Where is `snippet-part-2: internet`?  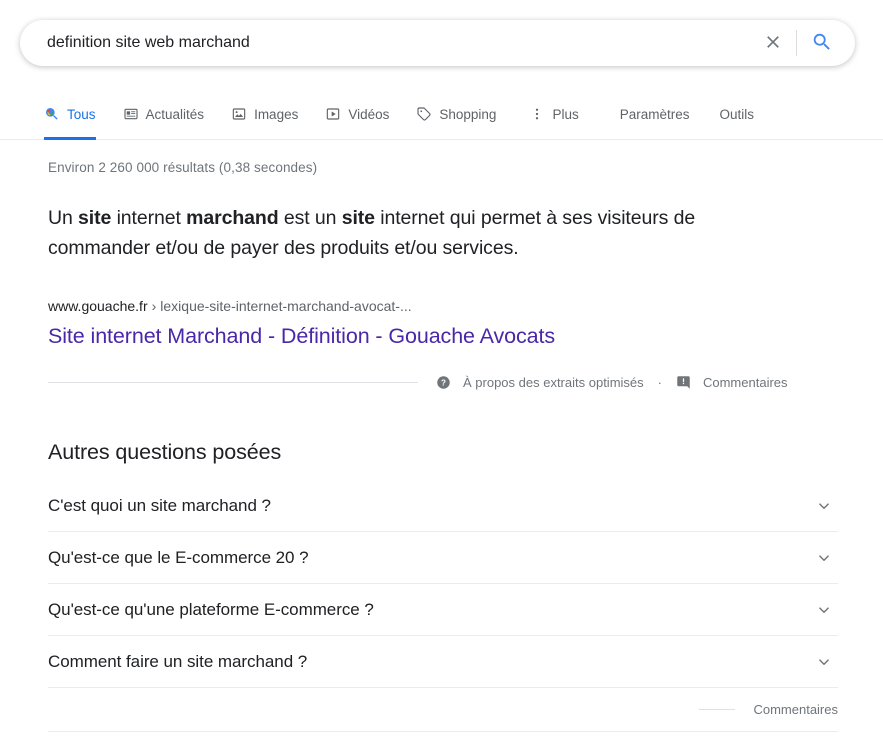 snippet-part-2: internet is located at coordinates (149, 218).